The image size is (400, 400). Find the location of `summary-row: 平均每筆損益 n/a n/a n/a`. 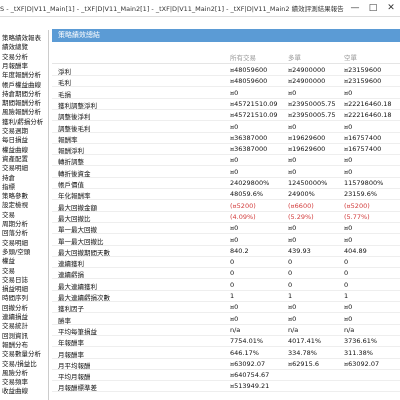

summary-row: 平均每筆損益 n/a n/a n/a is located at coordinates (226, 330).